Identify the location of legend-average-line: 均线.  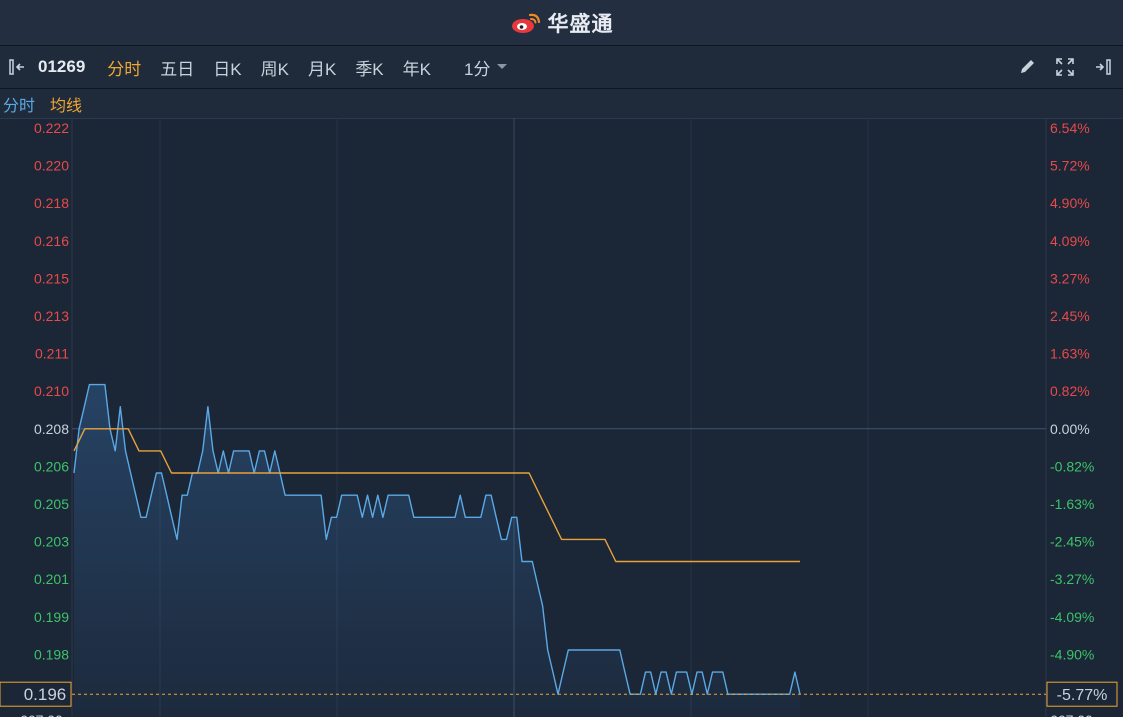
(66, 106).